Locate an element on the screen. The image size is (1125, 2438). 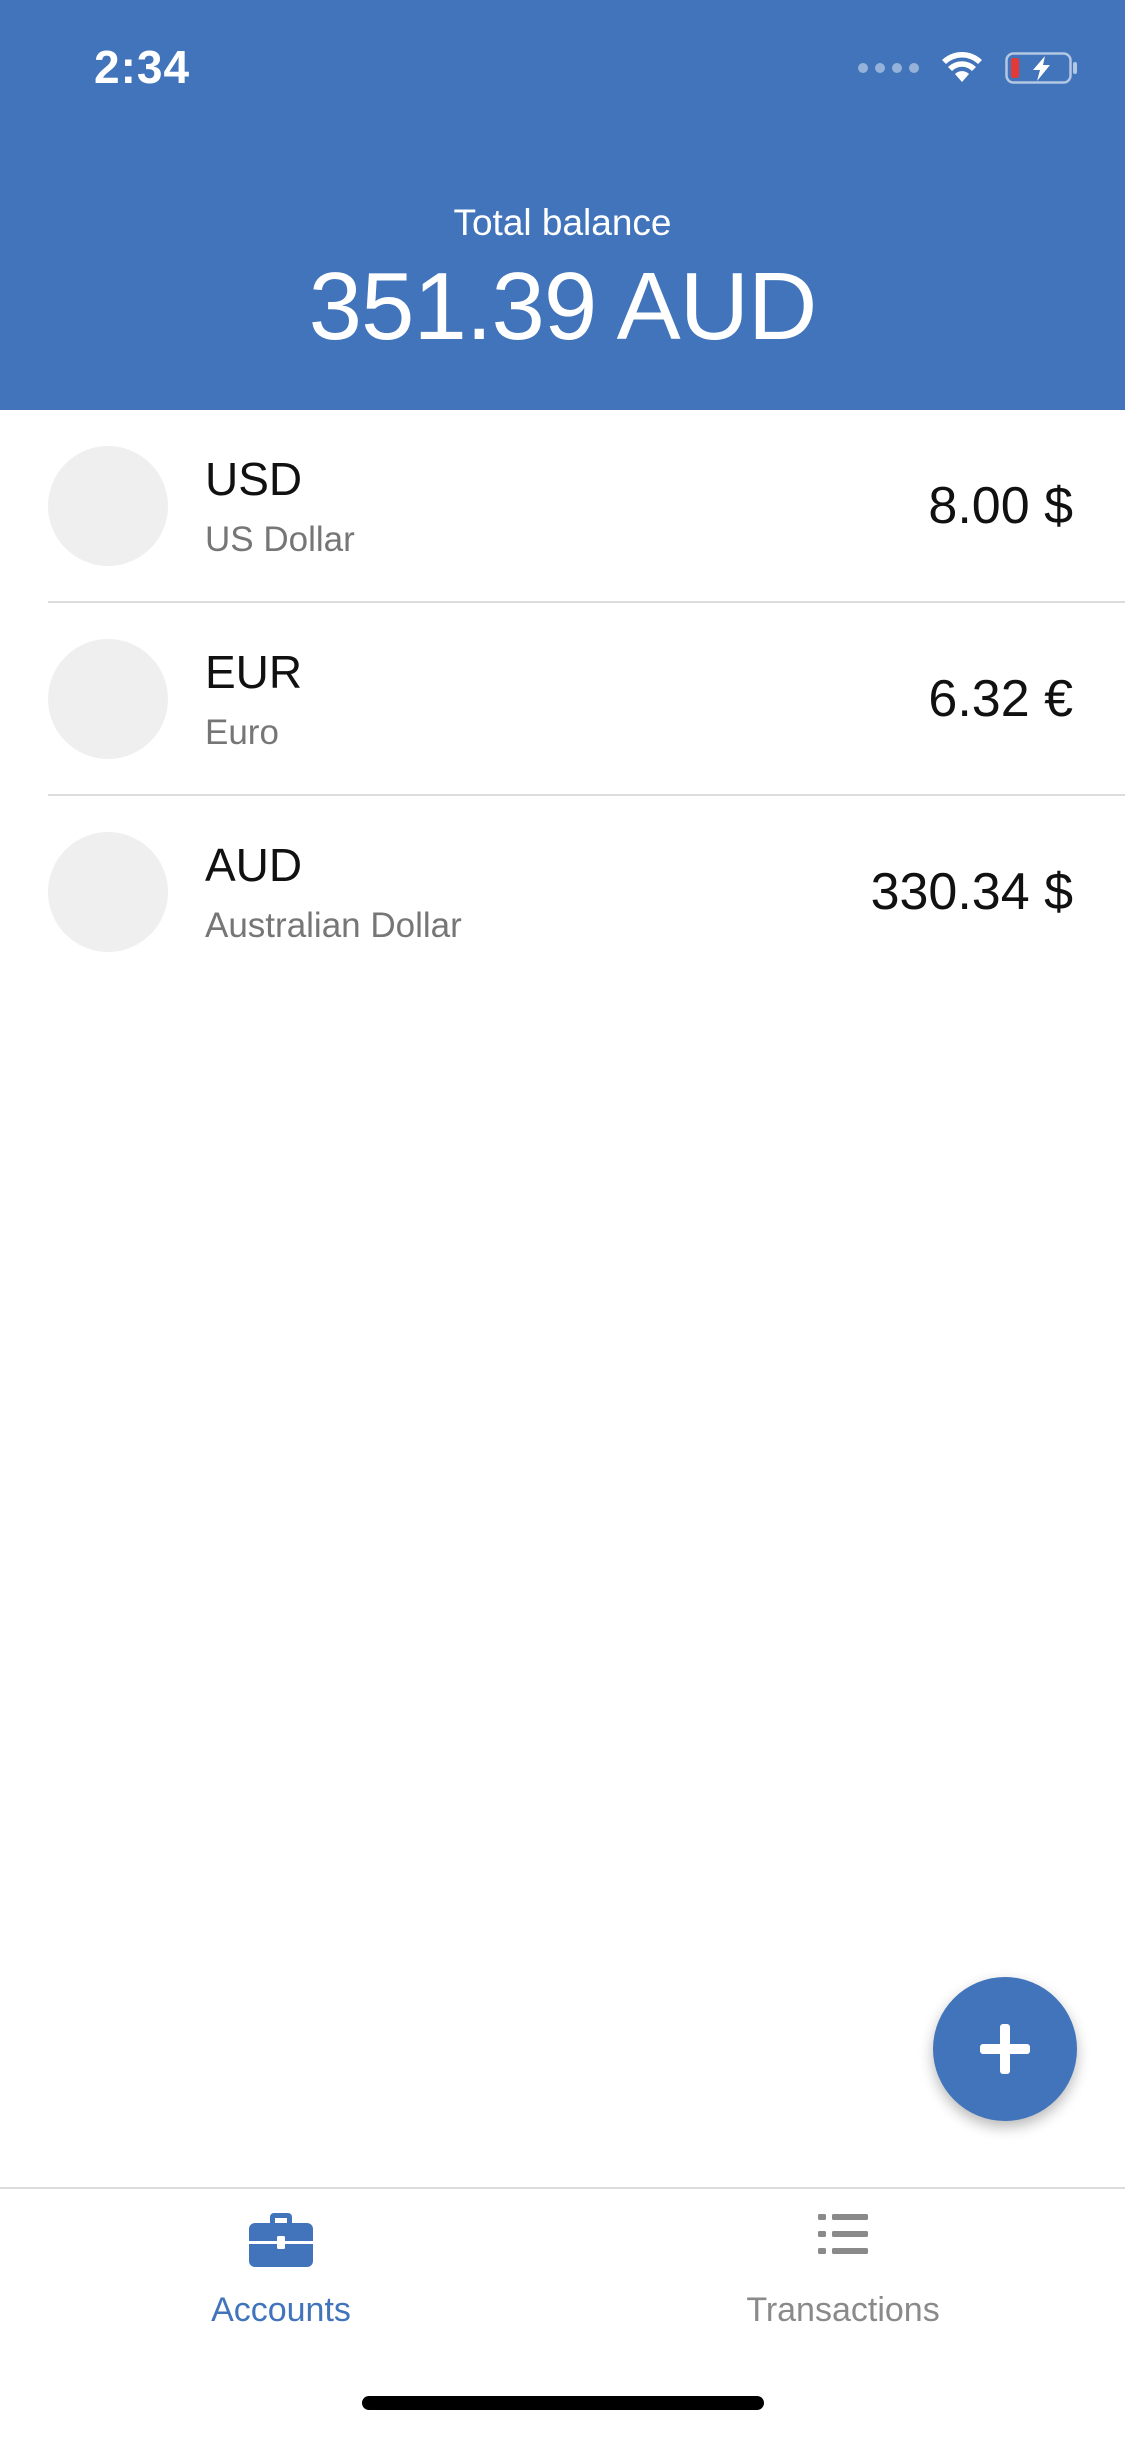
currency-name: Euro is located at coordinates (242, 732).